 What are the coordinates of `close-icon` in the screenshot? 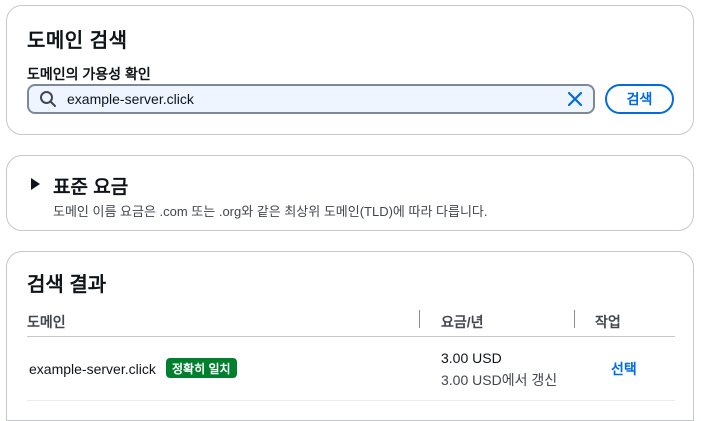 It's located at (575, 99).